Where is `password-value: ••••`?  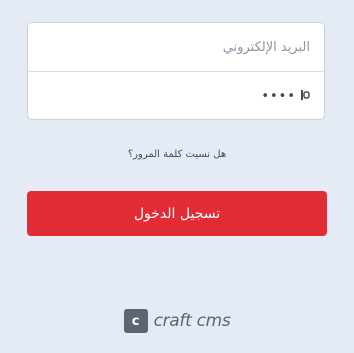
password-value: •••• is located at coordinates (278, 96).